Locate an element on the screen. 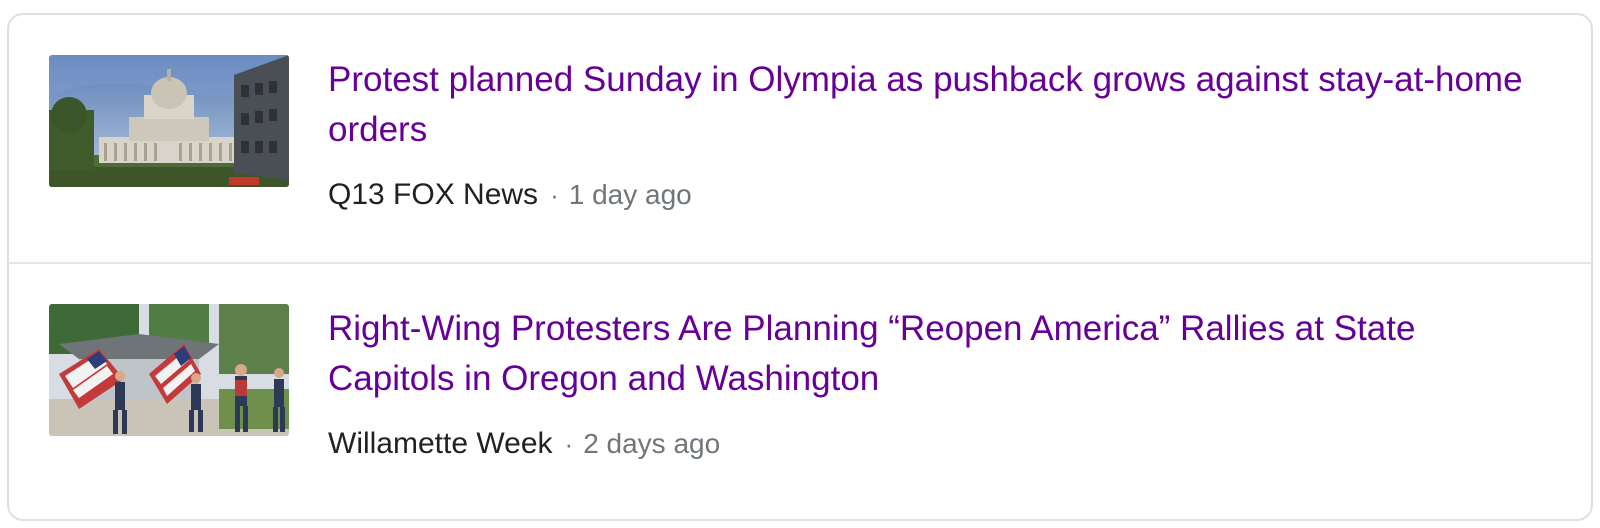 The image size is (1600, 528). result-meta: Q13 FOX News · 1 day ago is located at coordinates (510, 195).